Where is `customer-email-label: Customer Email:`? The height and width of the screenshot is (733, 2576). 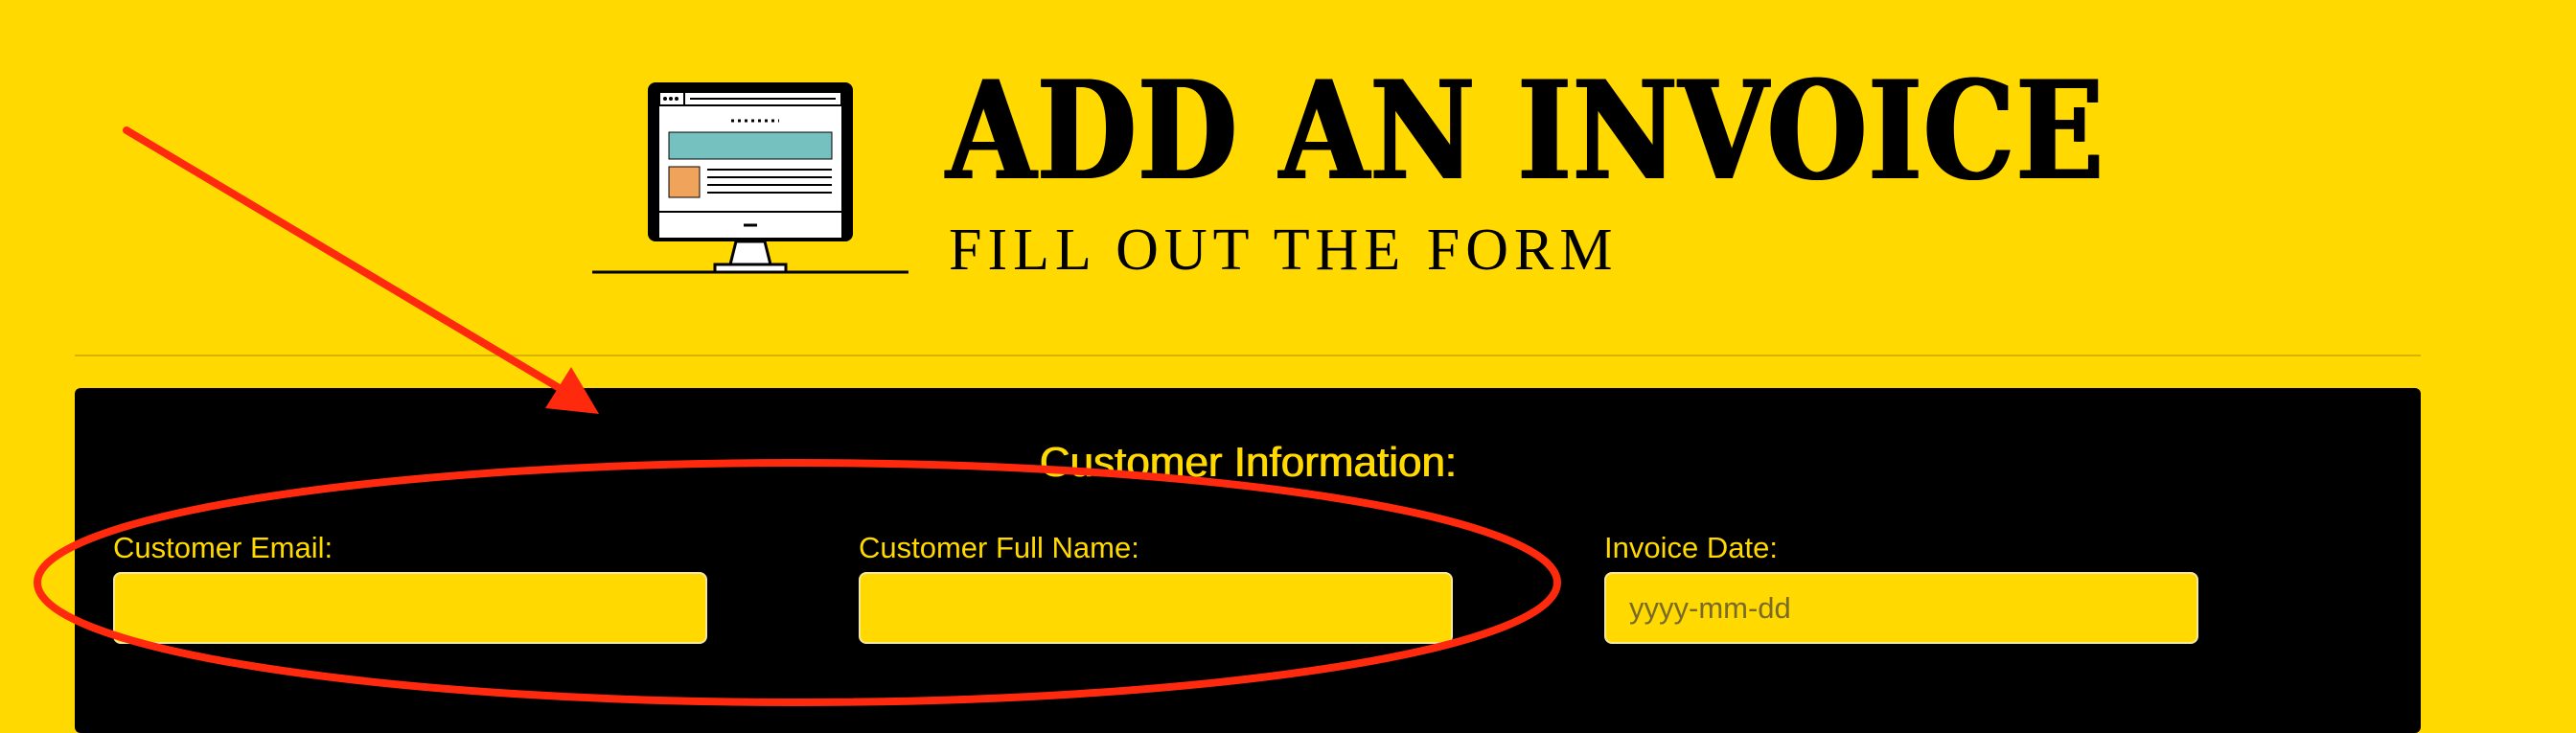
customer-email-label: Customer Email: is located at coordinates (223, 547).